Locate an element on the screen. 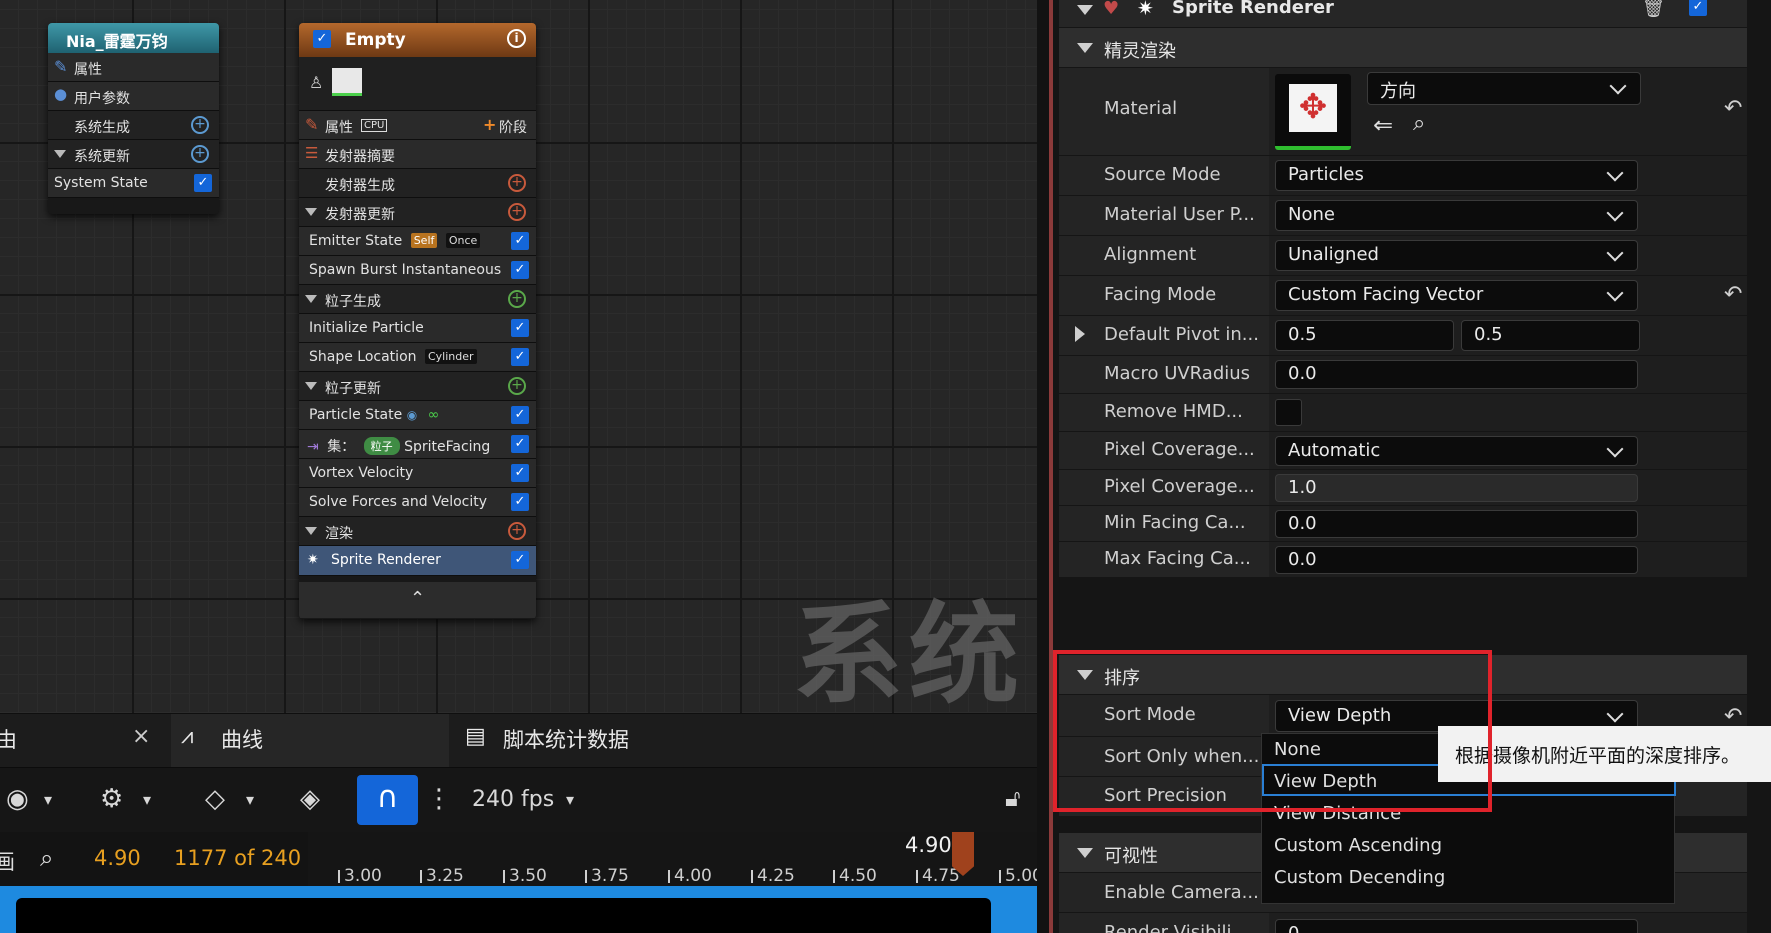 Image resolution: width=1771 pixels, height=933 pixels. snap-magnet-button: ∩ is located at coordinates (387, 800).